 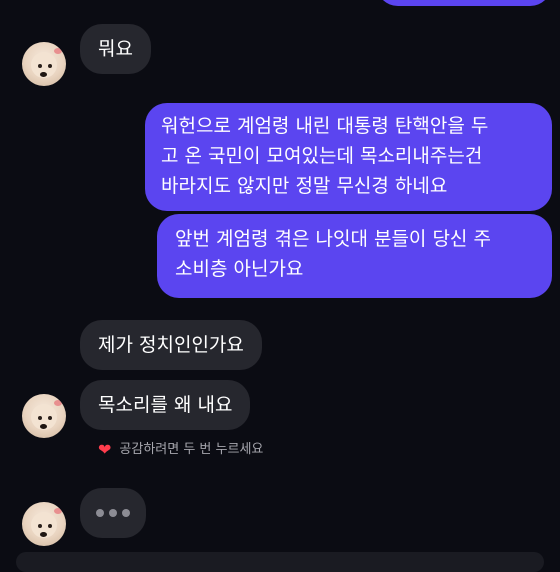 I want to click on message-composer-edge, so click(x=280, y=562).